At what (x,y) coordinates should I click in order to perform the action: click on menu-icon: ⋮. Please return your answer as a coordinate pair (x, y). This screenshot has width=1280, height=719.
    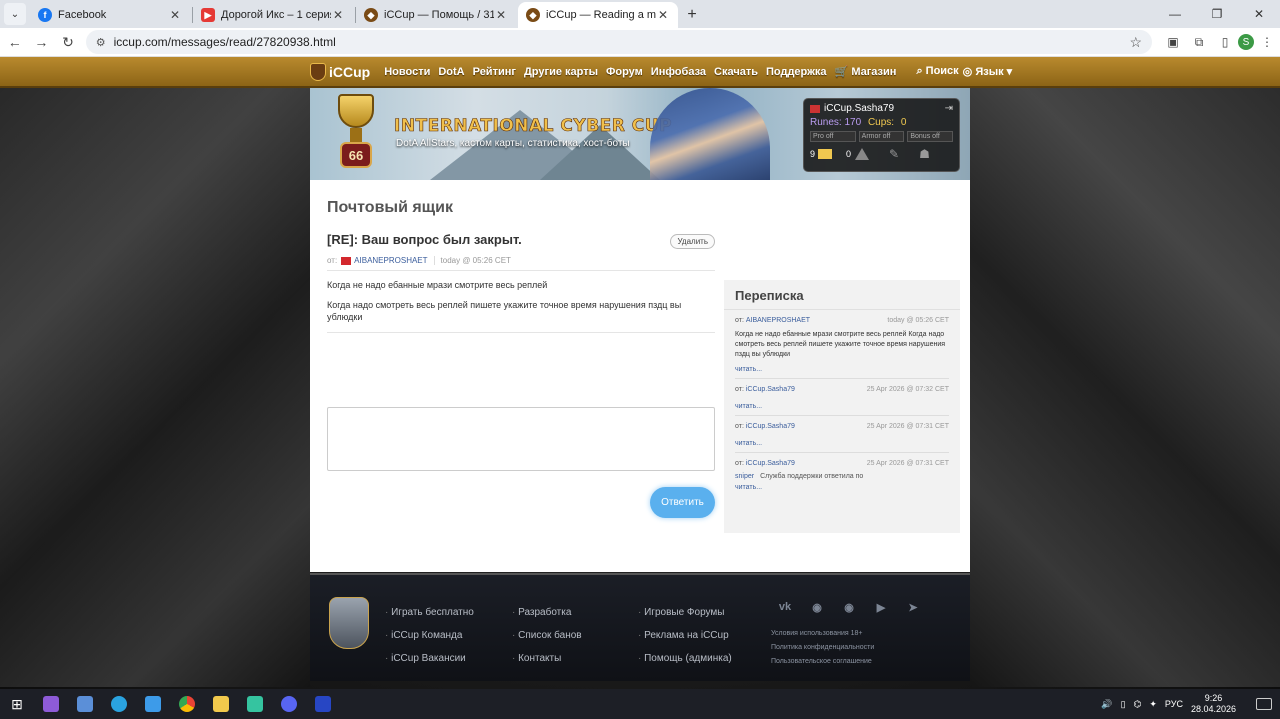
    Looking at the image, I should click on (1267, 42).